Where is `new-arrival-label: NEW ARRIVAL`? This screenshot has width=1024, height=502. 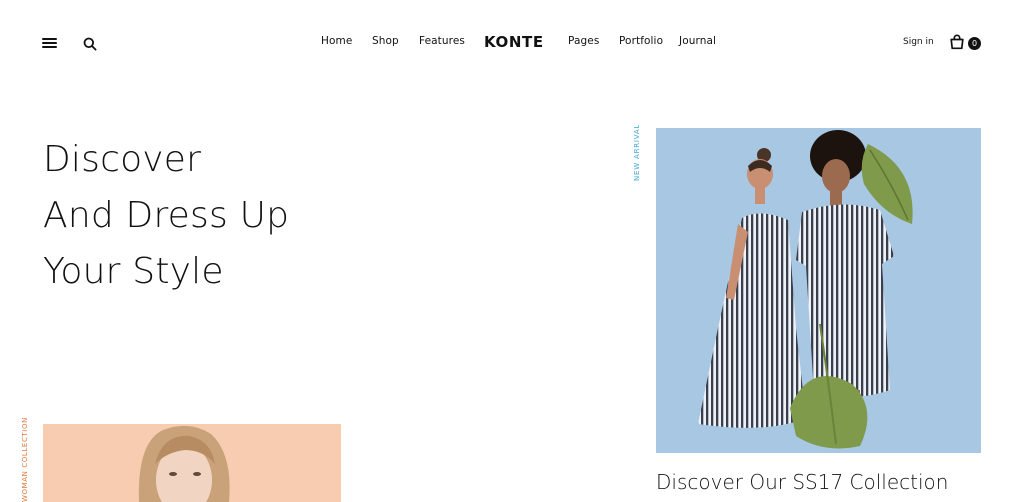 new-arrival-label: NEW ARRIVAL is located at coordinates (637, 152).